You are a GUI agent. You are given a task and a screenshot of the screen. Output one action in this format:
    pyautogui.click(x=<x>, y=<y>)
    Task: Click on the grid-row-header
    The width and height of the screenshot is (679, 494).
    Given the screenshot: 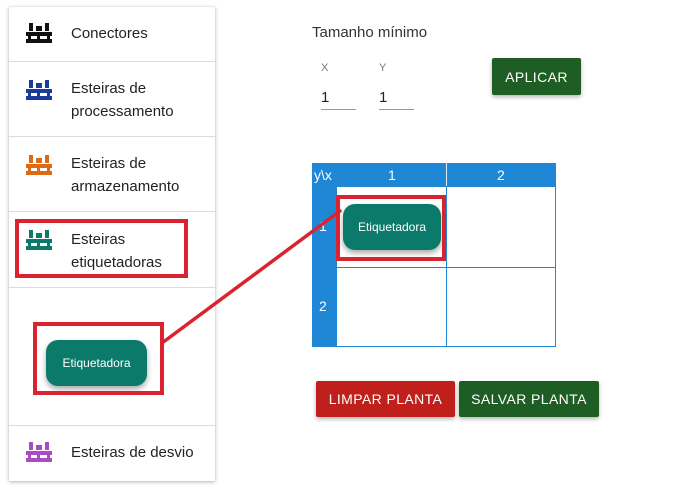 What is the action you would take?
    pyautogui.click(x=324, y=255)
    